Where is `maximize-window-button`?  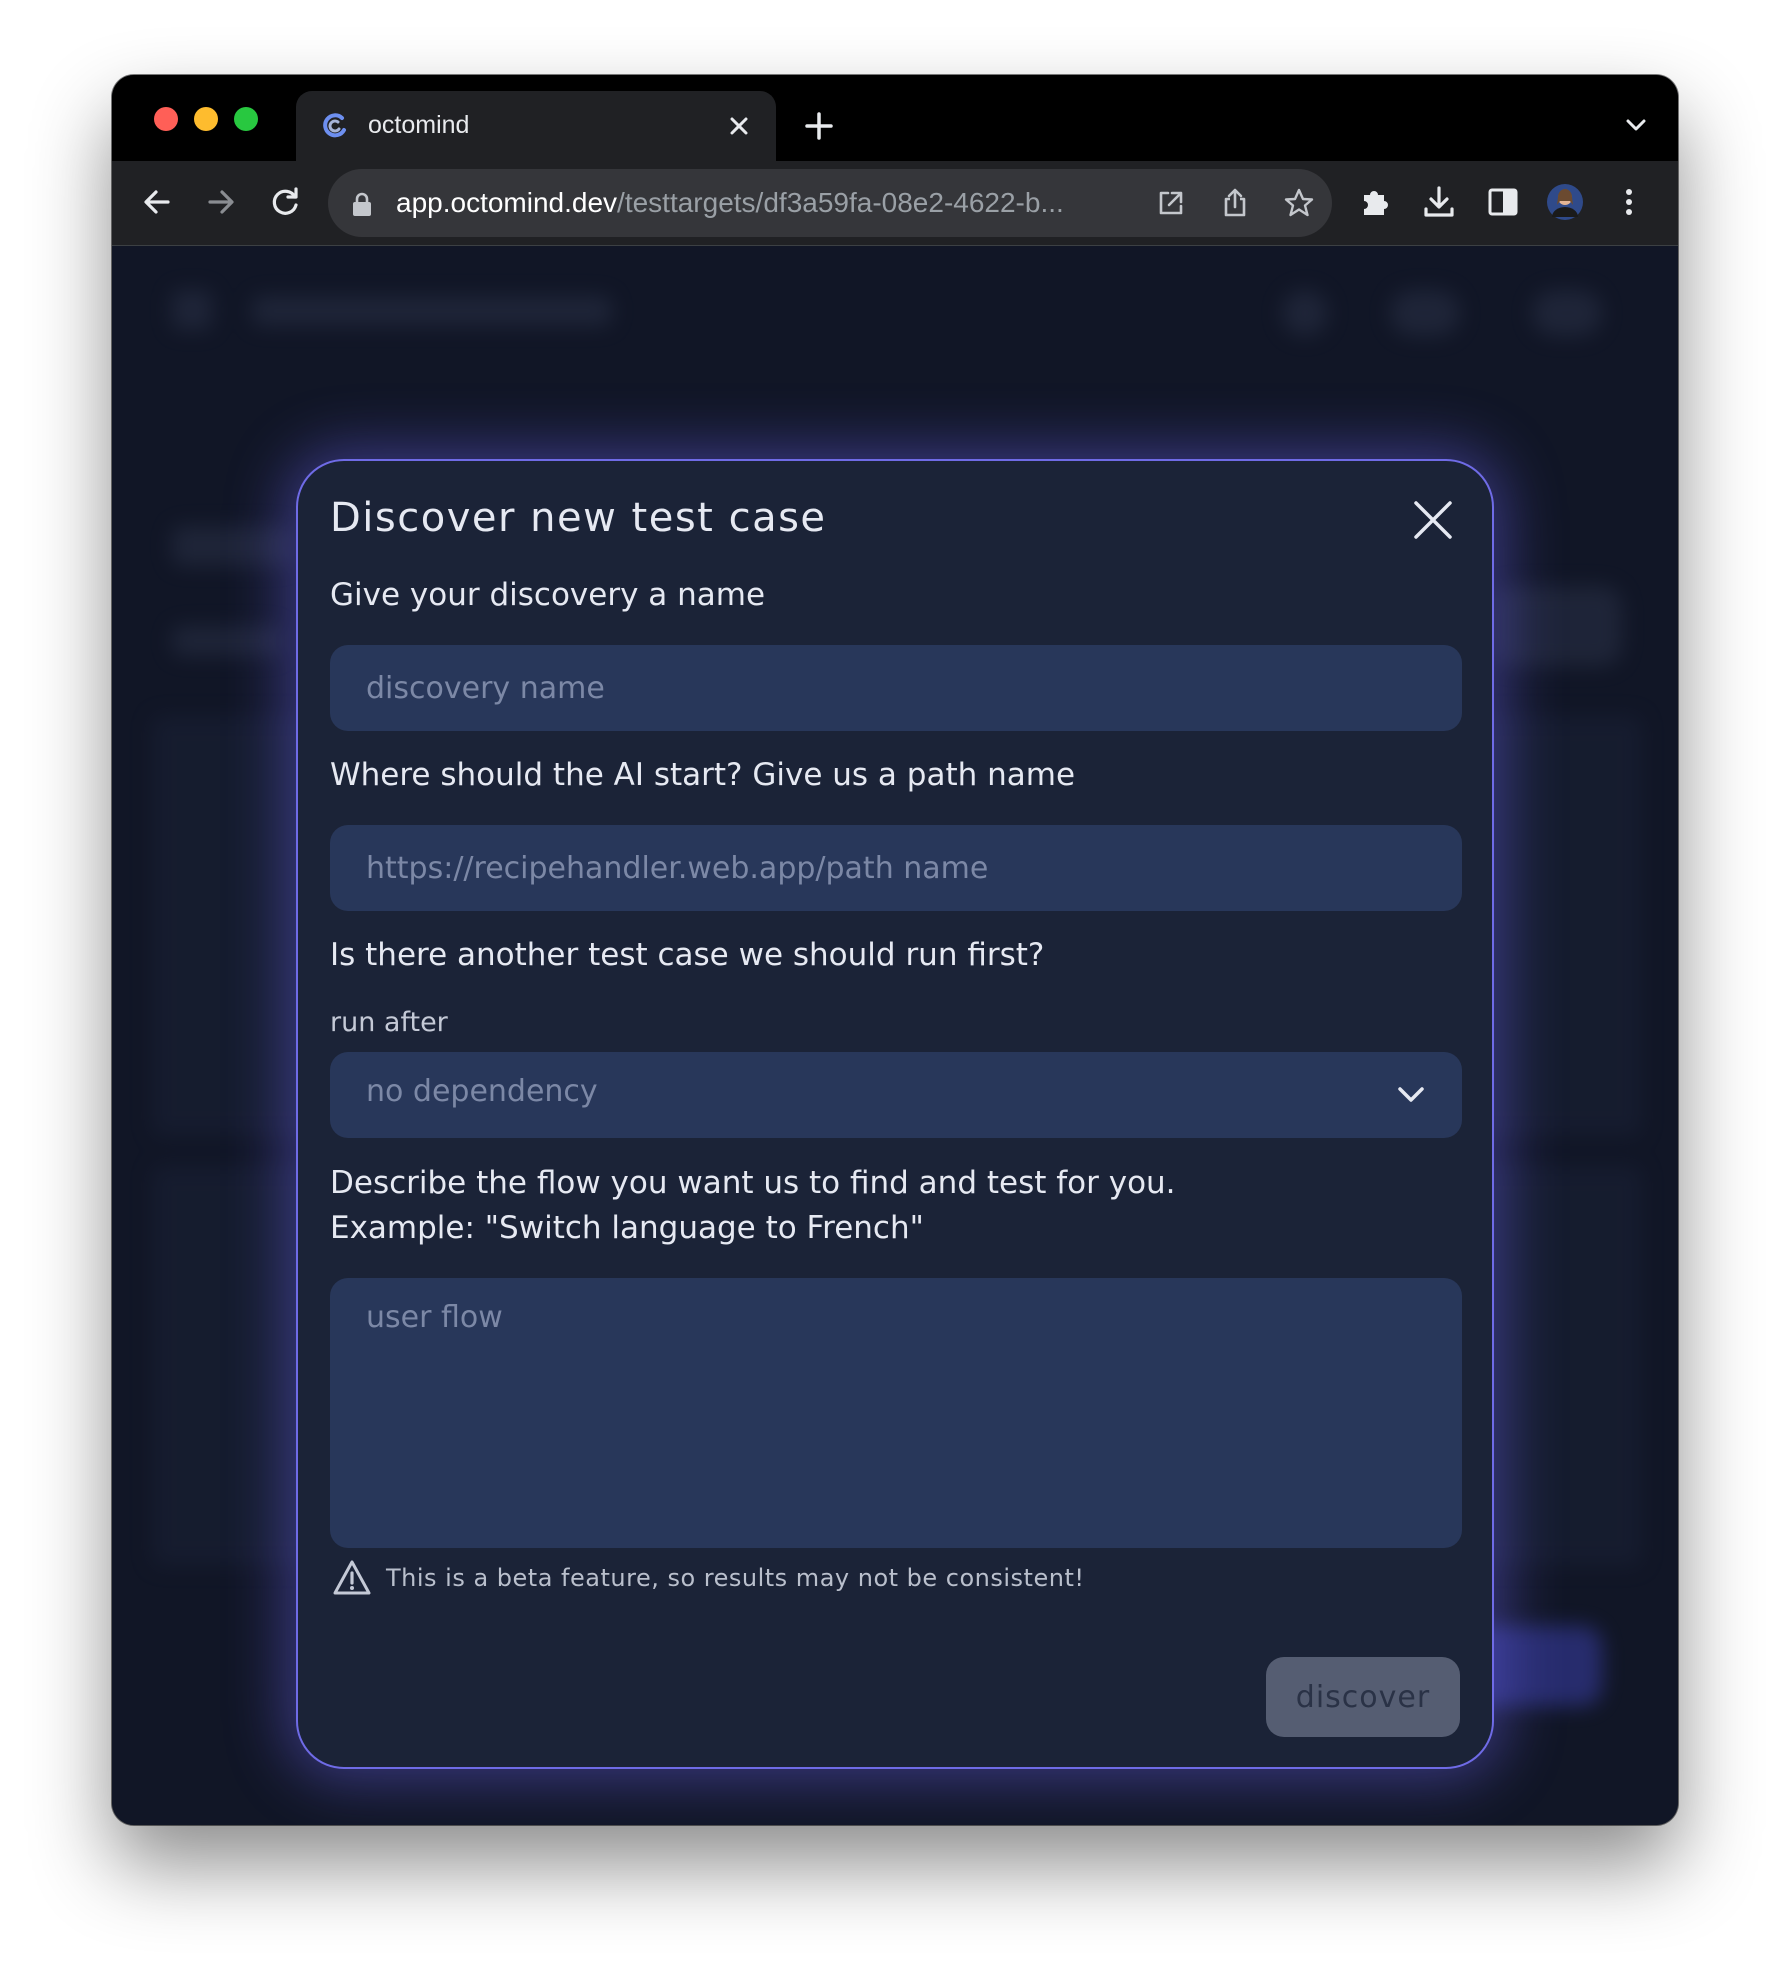
maximize-window-button is located at coordinates (246, 119).